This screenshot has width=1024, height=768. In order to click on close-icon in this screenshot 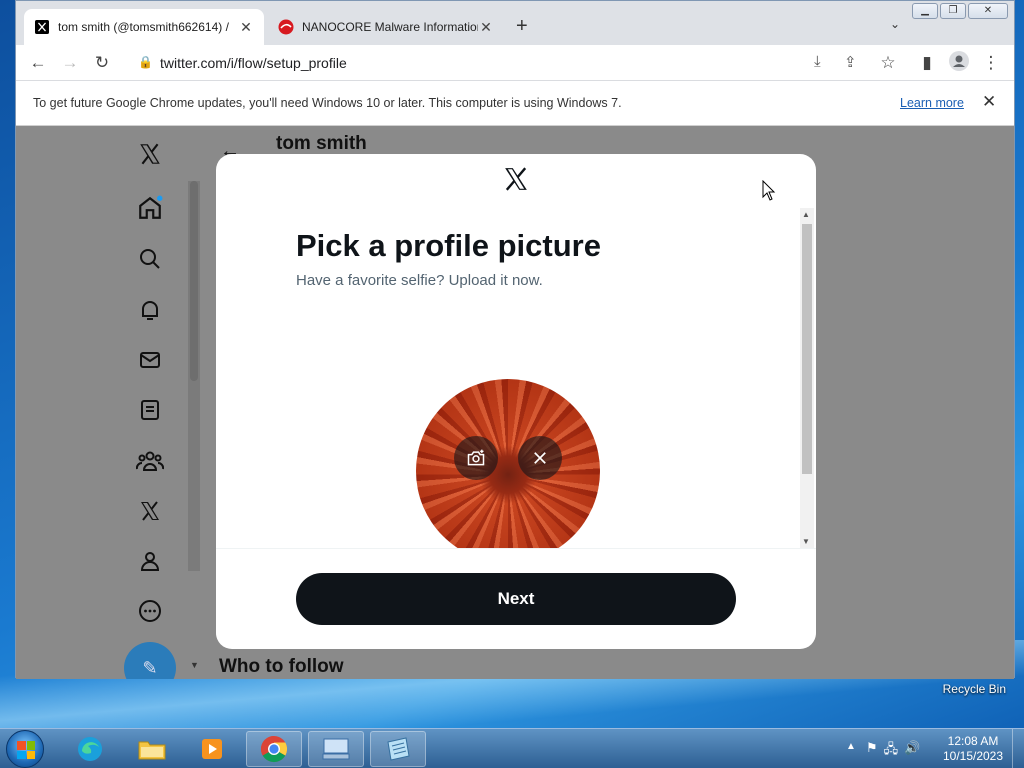, I will do `click(540, 458)`.